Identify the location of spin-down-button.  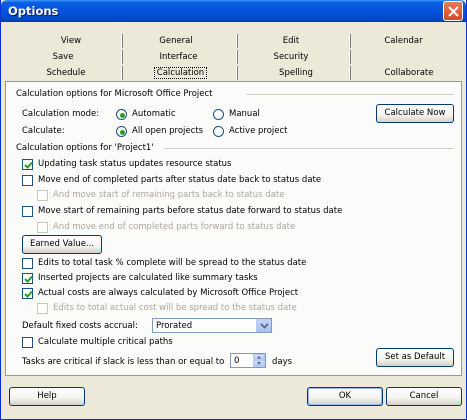
(259, 363).